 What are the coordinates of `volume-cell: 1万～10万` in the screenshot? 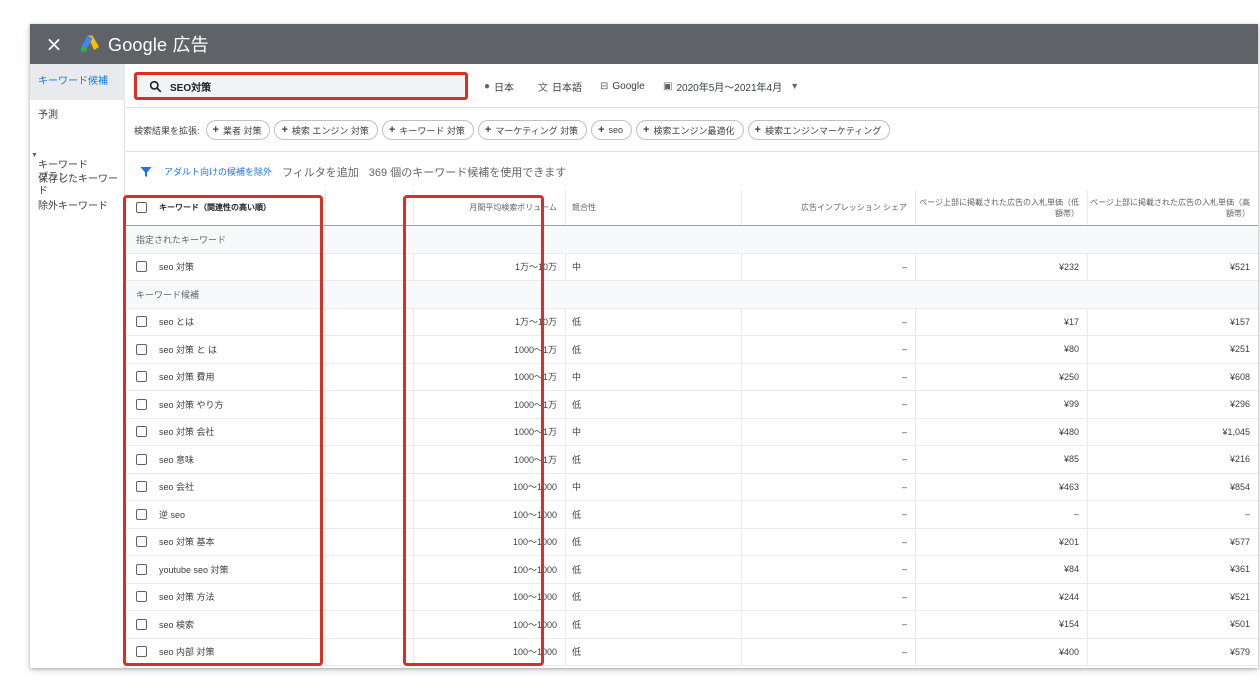 It's located at (490, 321).